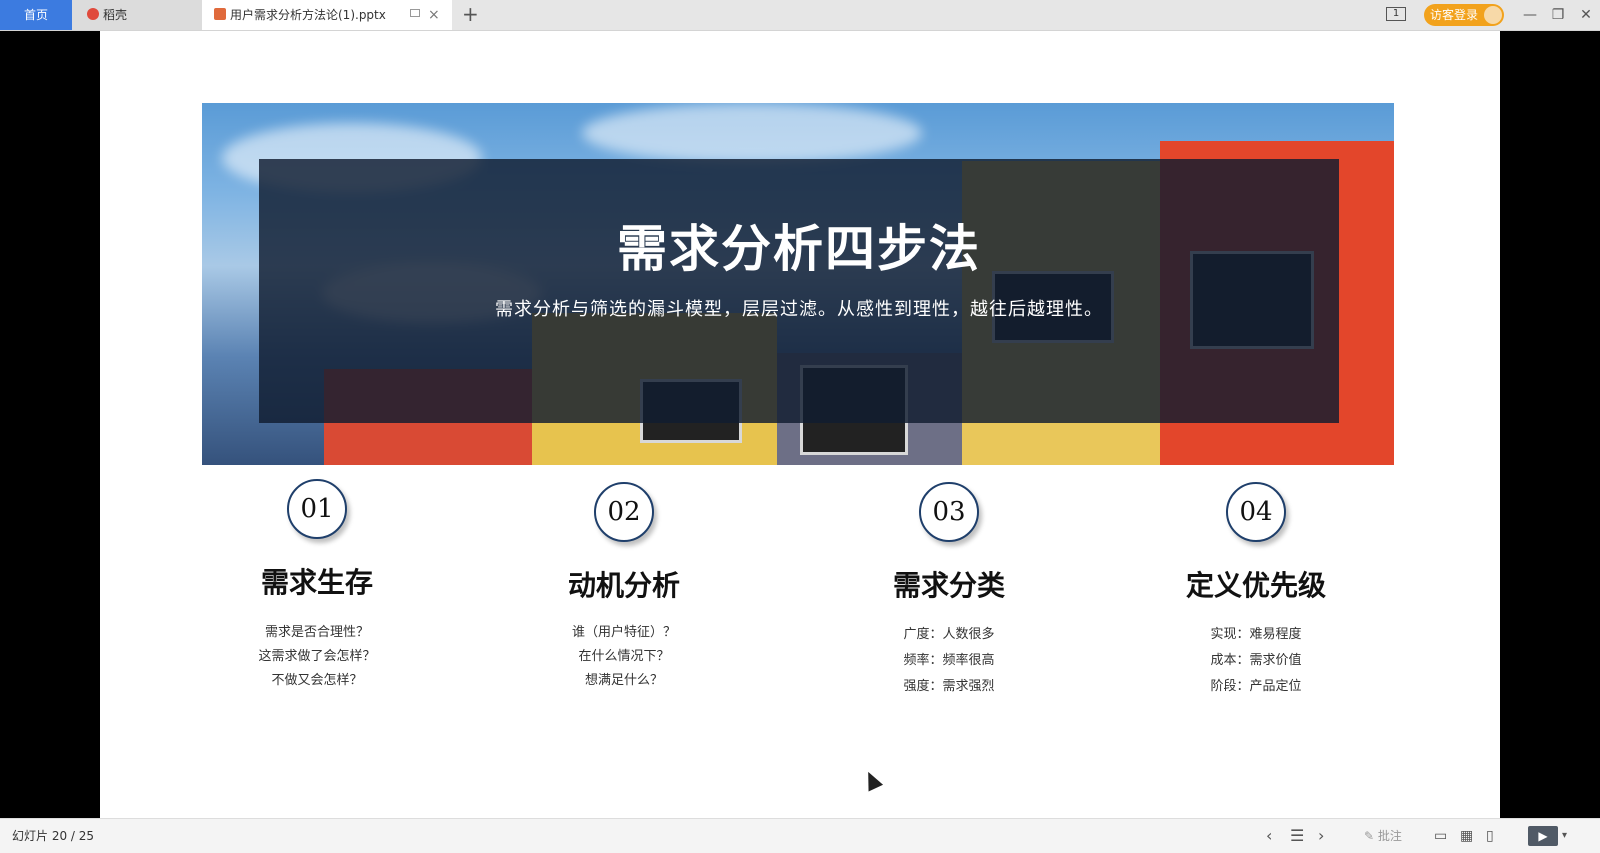 The image size is (1600, 853). What do you see at coordinates (434, 15) in the screenshot?
I see `tab-close-icon: ×` at bounding box center [434, 15].